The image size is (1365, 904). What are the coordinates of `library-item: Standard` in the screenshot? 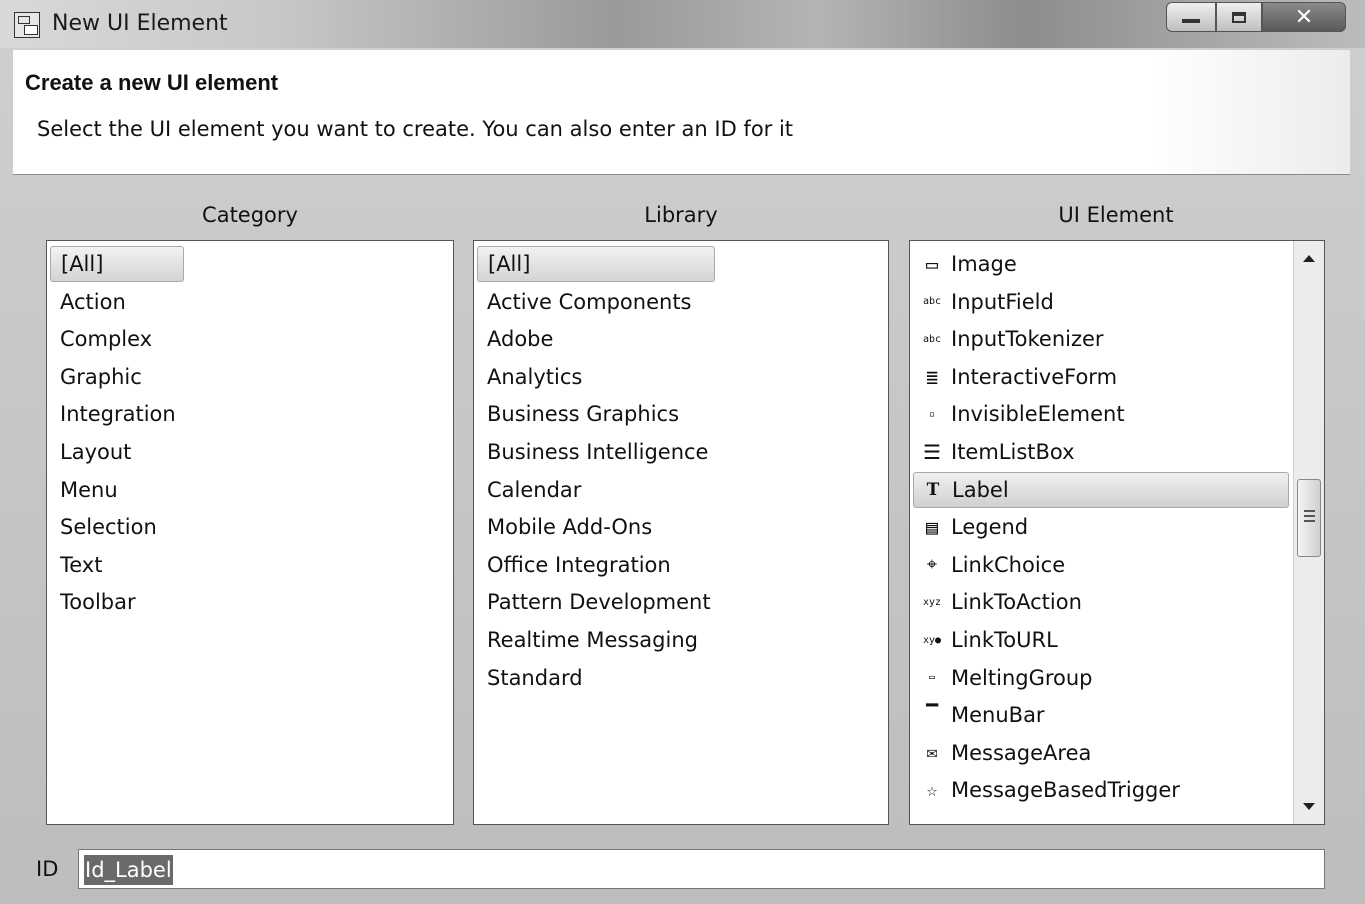 It's located at (530, 678).